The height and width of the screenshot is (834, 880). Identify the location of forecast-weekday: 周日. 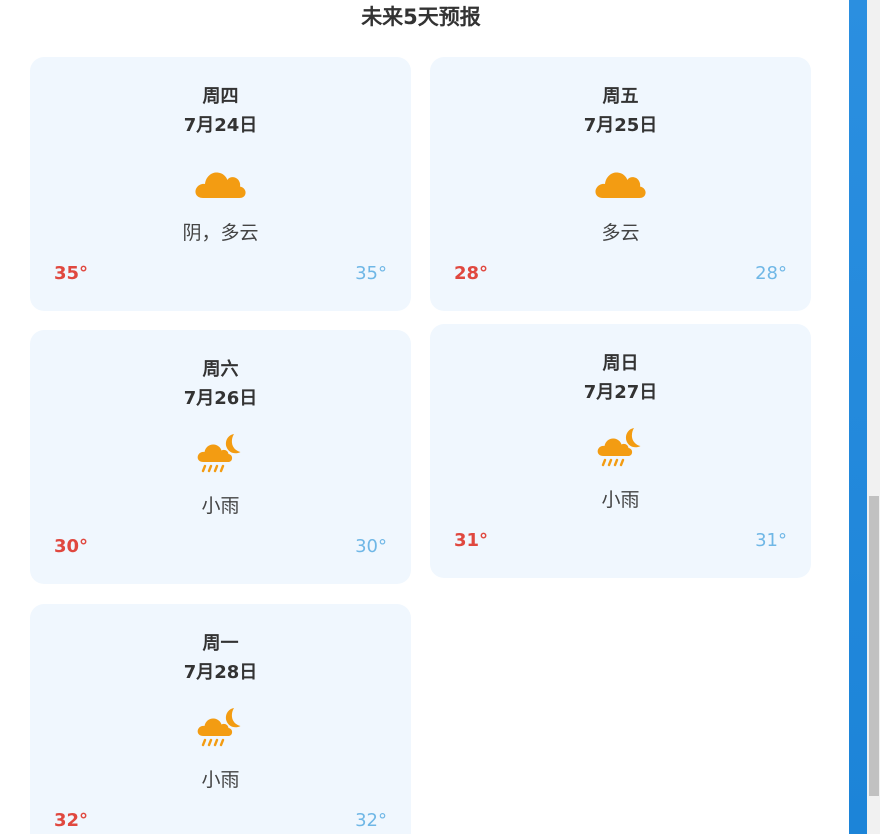
(620, 363).